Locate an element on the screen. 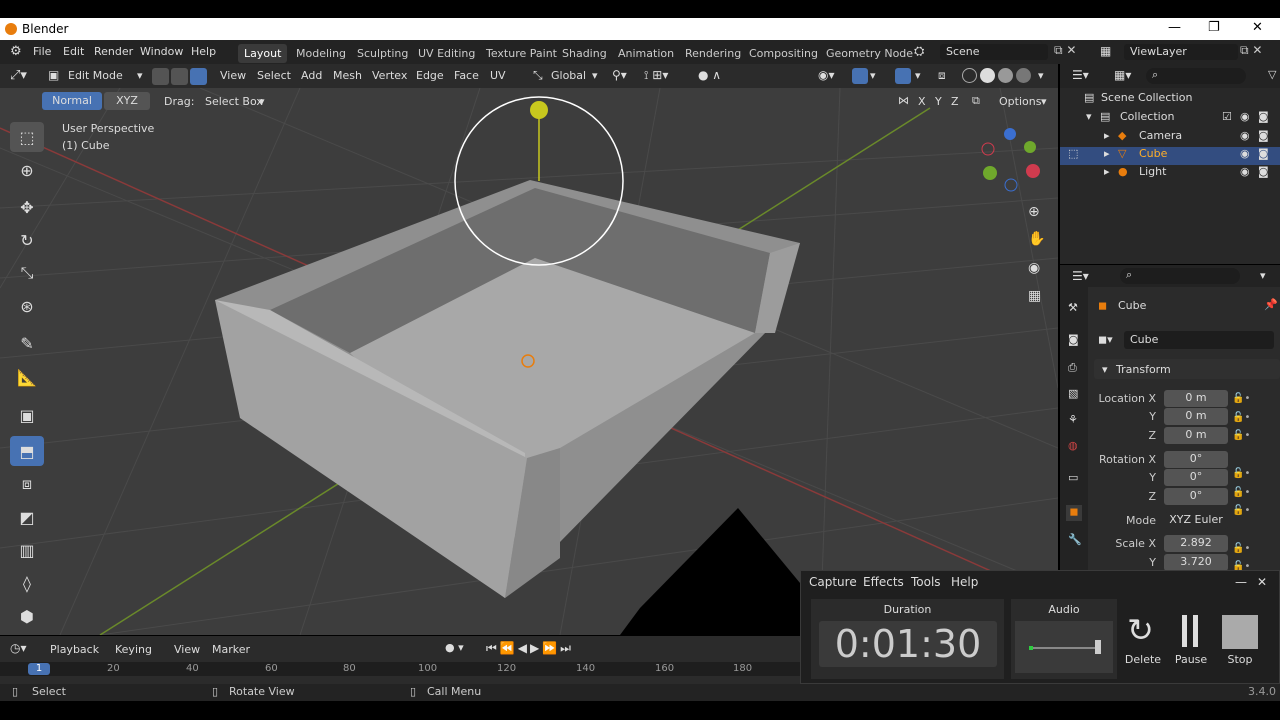 The width and height of the screenshot is (1280, 720). pause-icon-bar is located at coordinates (1195, 631).